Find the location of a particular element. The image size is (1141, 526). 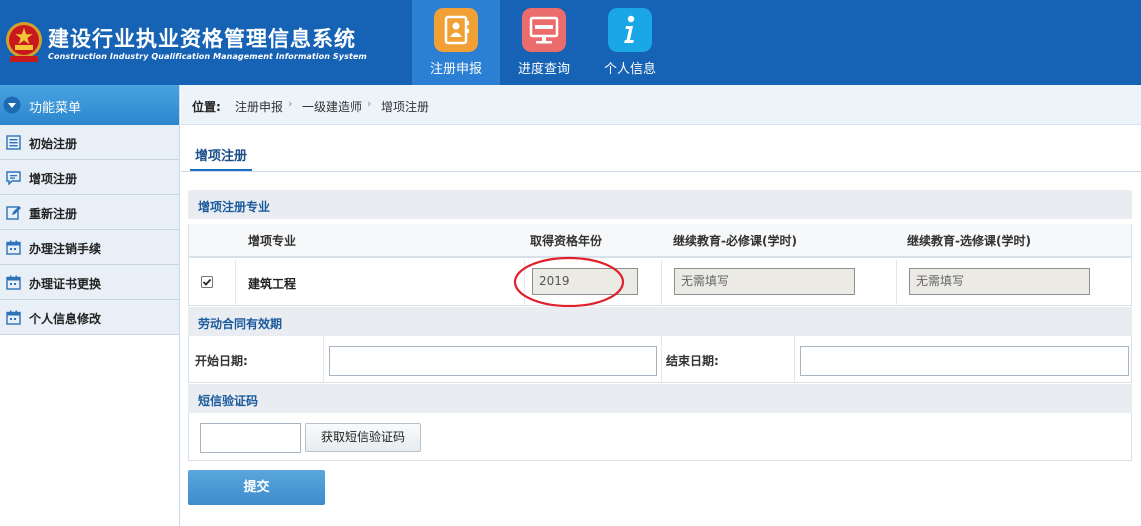

column-header: 取得资格年份 is located at coordinates (566, 241).